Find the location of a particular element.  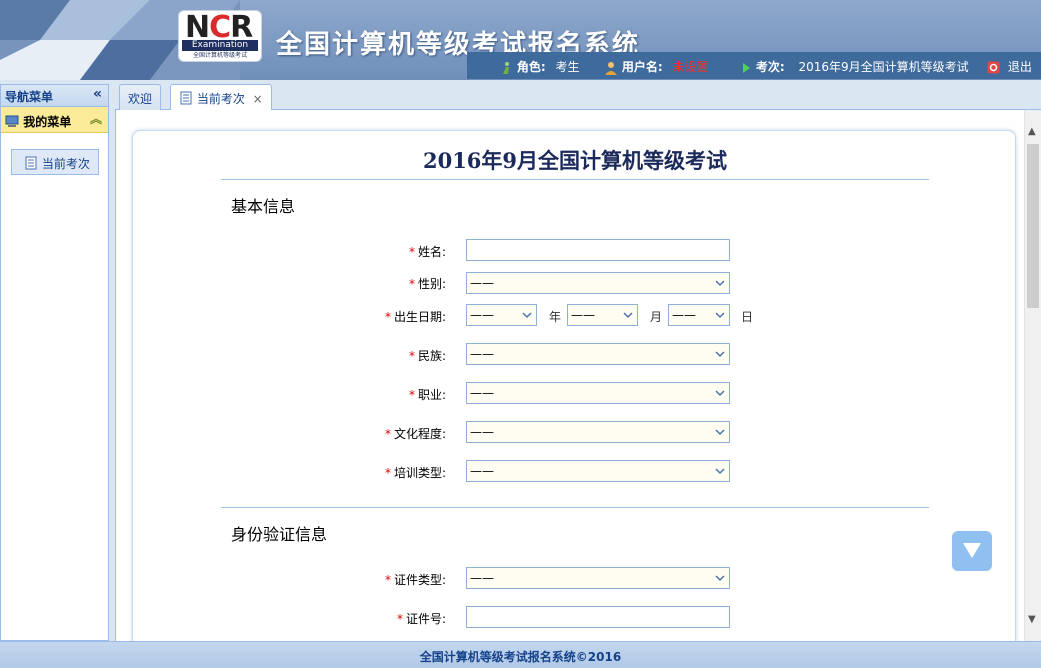

nav-header: 导航菜单 « is located at coordinates (54, 96).